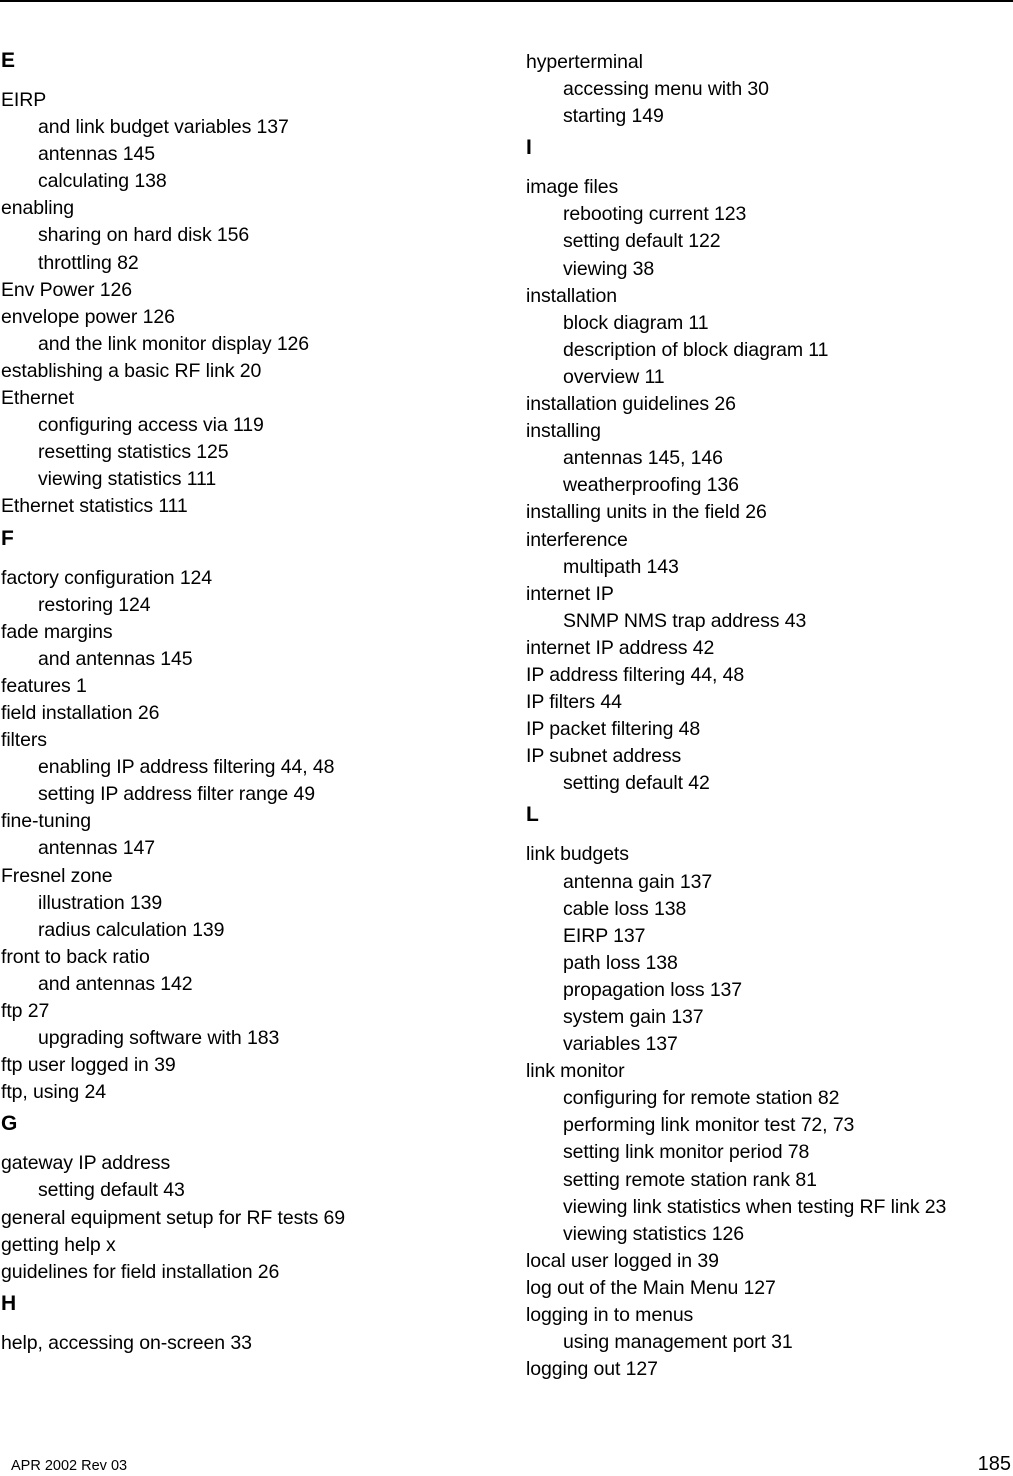 This screenshot has height=1476, width=1013. What do you see at coordinates (111, 1190) in the screenshot?
I see `index-subentry: setting default 43` at bounding box center [111, 1190].